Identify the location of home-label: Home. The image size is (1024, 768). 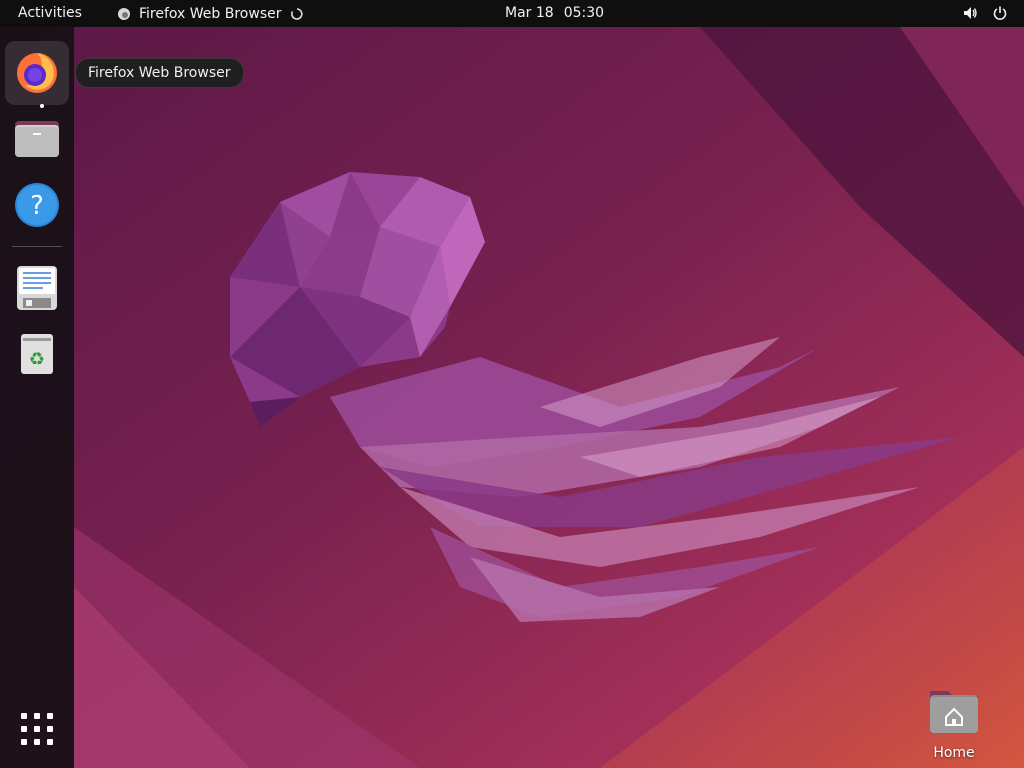
(954, 753).